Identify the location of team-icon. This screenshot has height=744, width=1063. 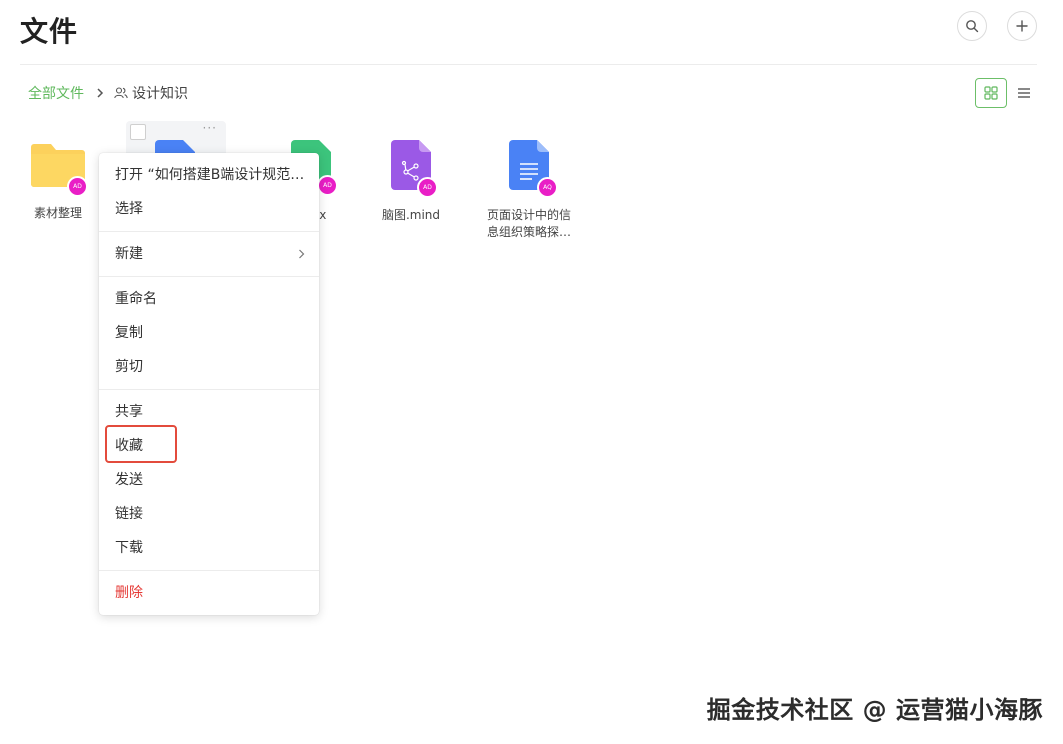
(121, 93).